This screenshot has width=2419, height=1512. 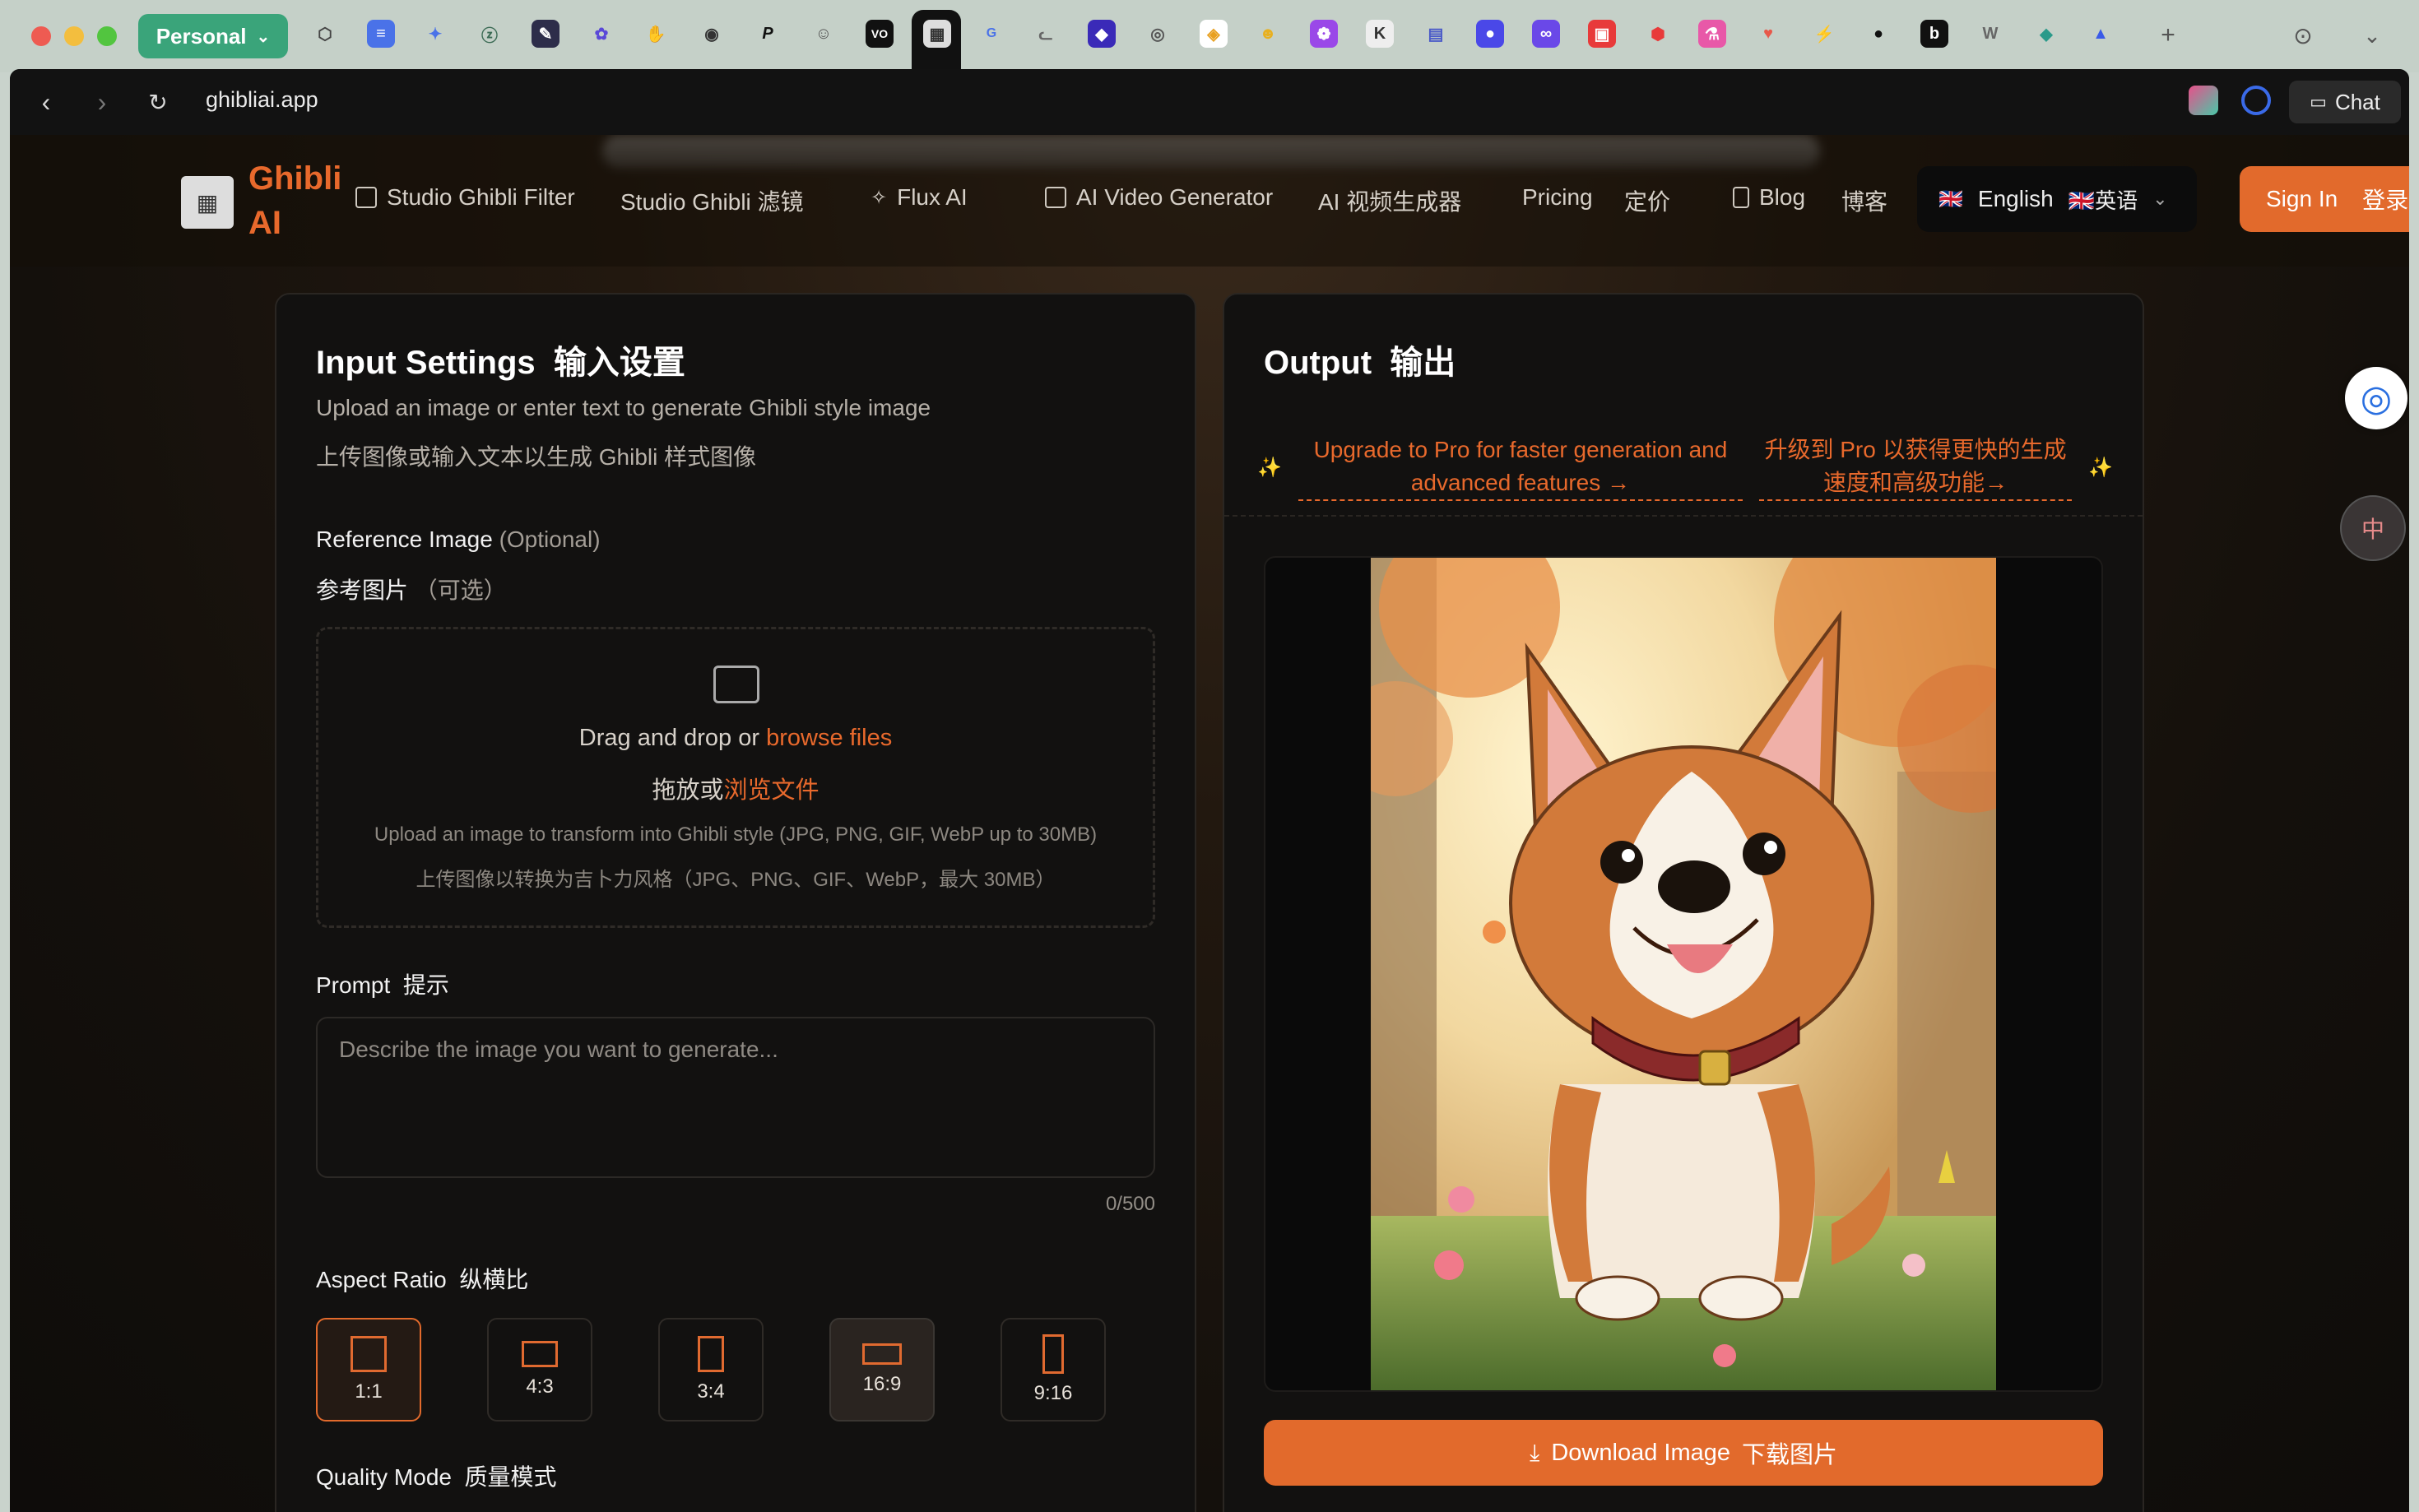 What do you see at coordinates (1769, 197) in the screenshot?
I see `nav-blog: Blog` at bounding box center [1769, 197].